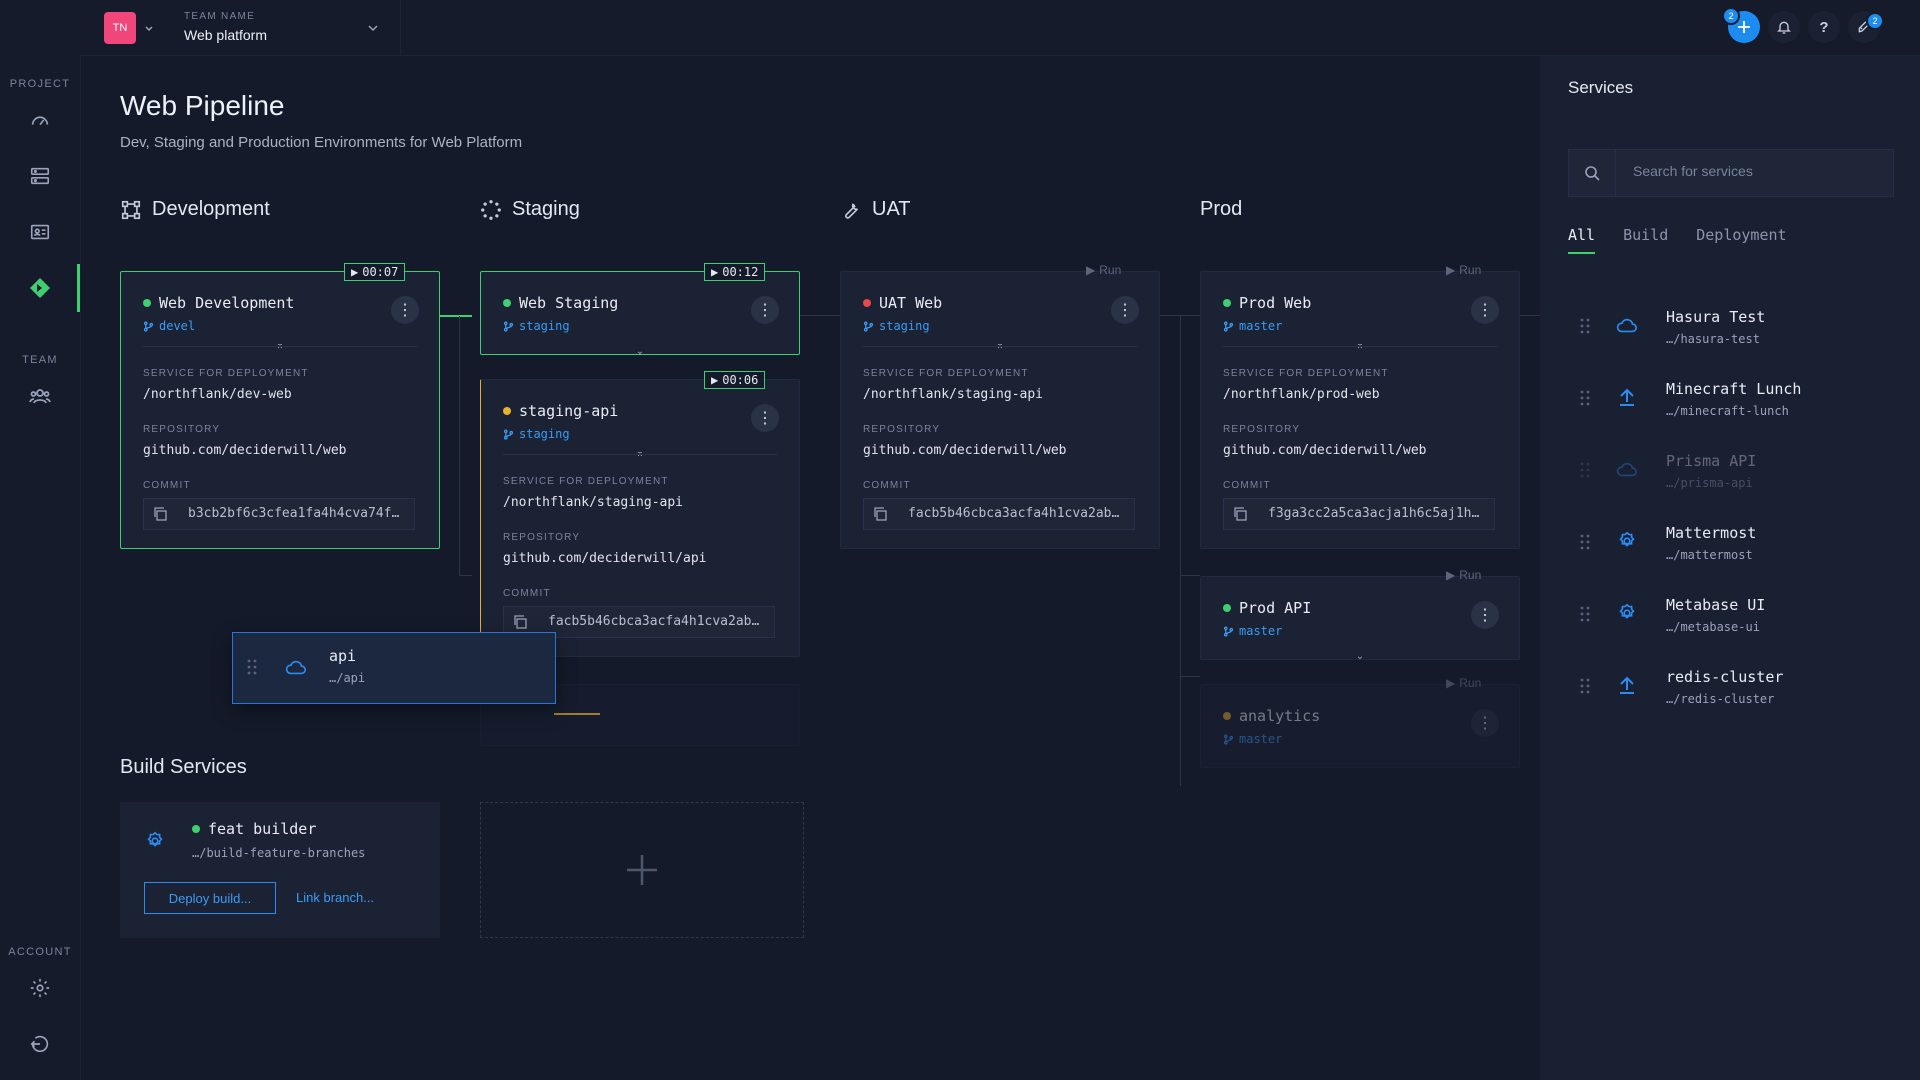  What do you see at coordinates (1730, 616) in the screenshot?
I see `service-item-metabase-ui: Metabase UI …/metabase-ui` at bounding box center [1730, 616].